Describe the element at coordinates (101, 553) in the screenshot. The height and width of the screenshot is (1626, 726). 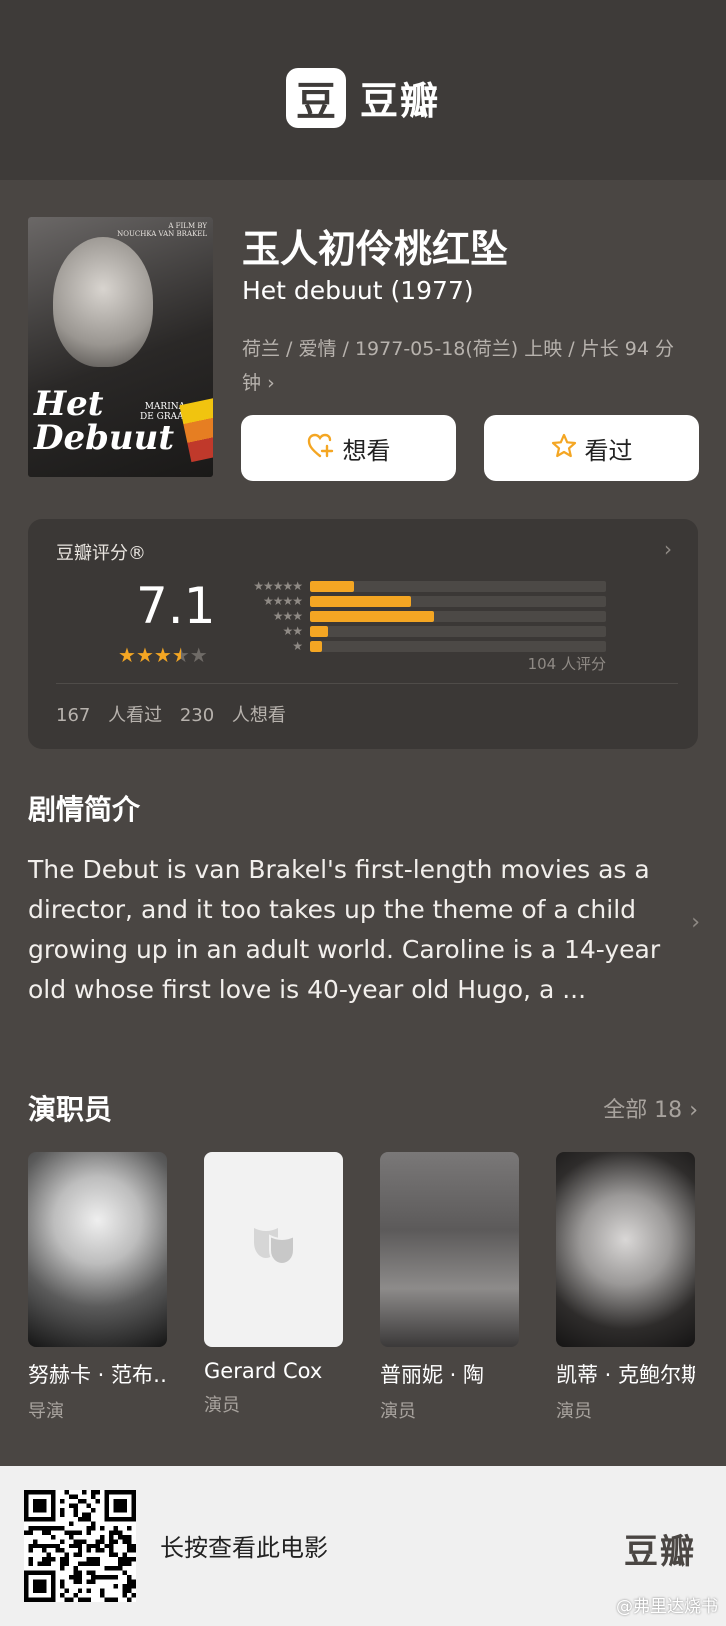
I see `rating-label: 豆瓣评分®` at that location.